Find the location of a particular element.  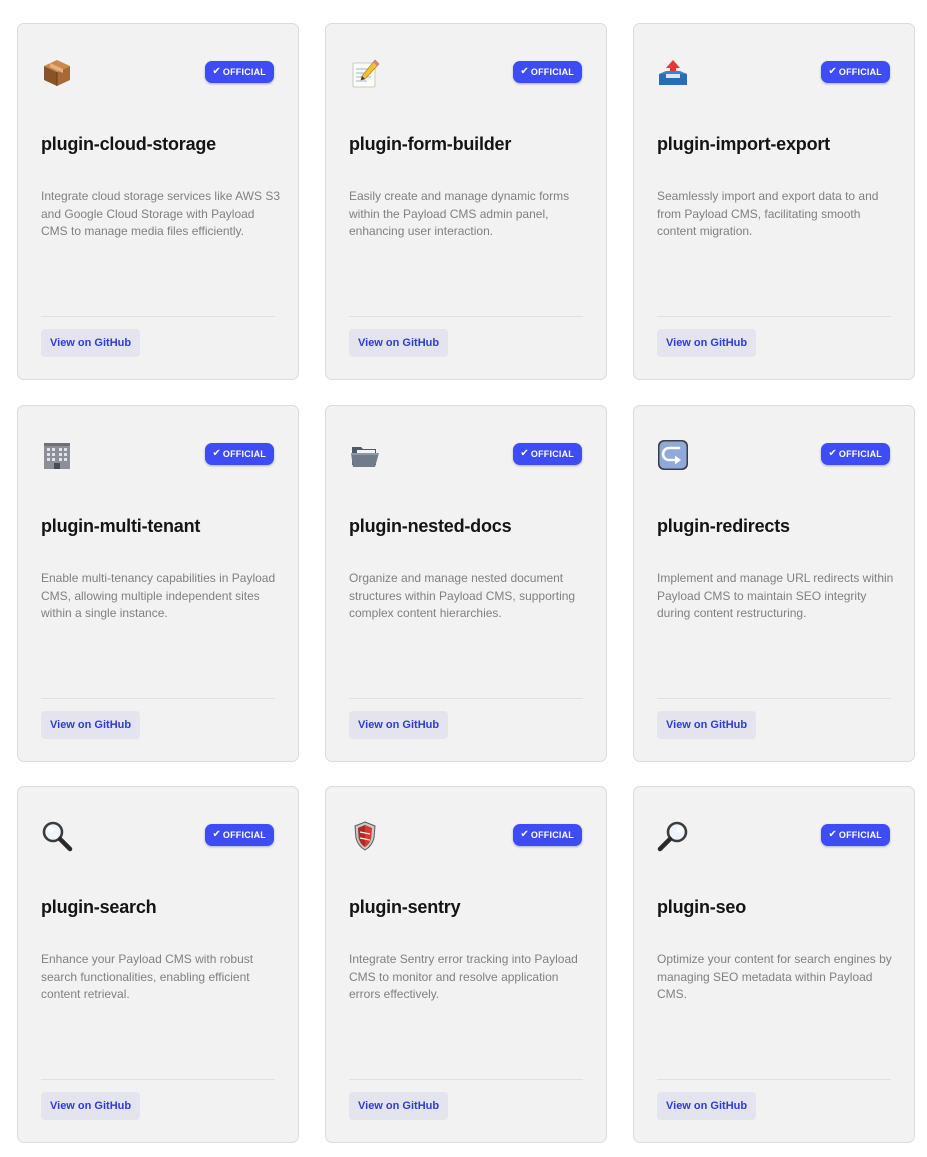

plugin-title: plugin-seo is located at coordinates (701, 907).